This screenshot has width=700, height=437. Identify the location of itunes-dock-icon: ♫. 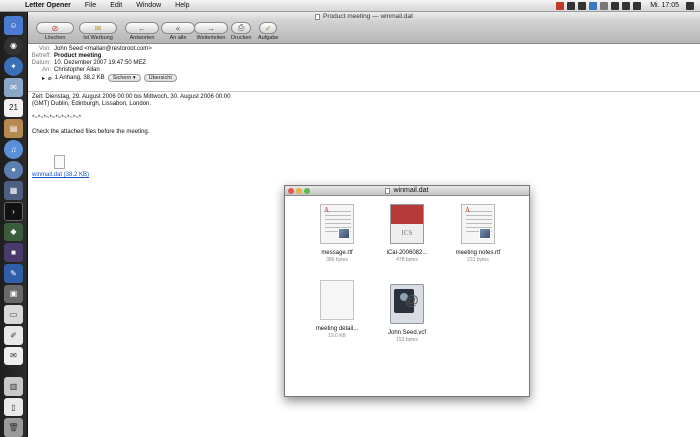
(13, 149).